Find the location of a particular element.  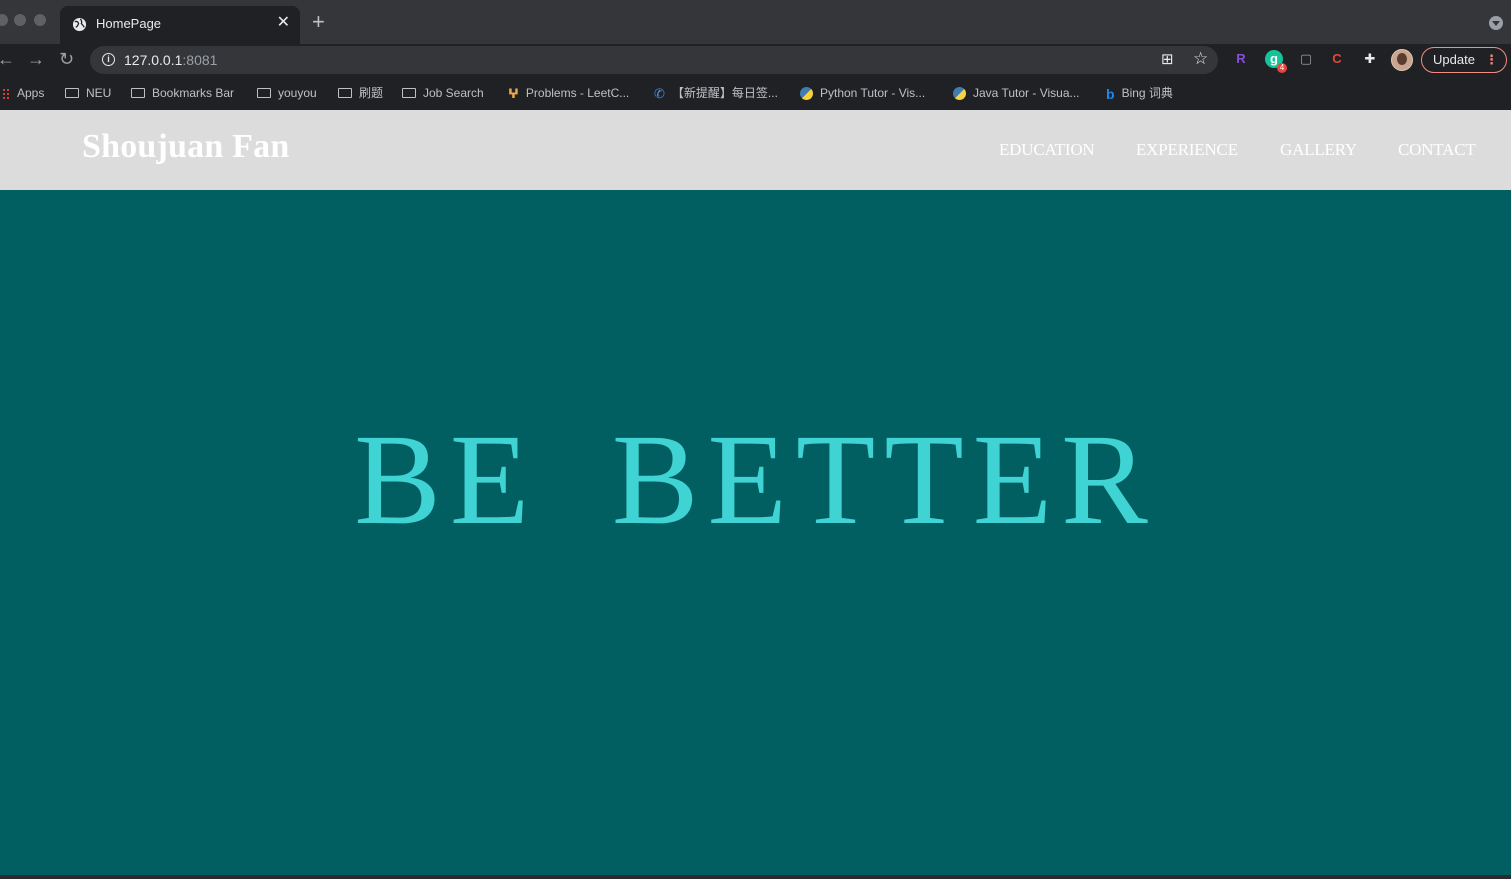

bookmark-folder-neu: NEU is located at coordinates (88, 93).